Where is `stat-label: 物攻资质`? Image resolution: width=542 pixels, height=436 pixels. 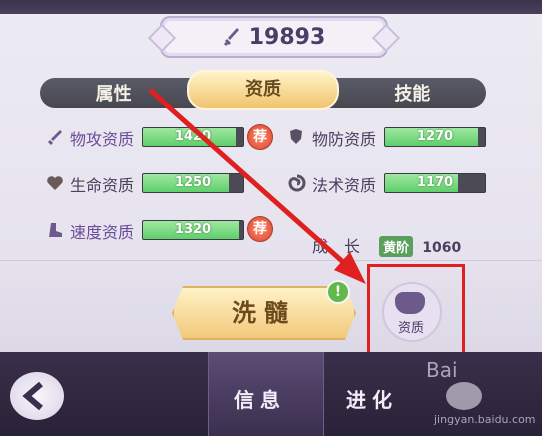 stat-label: 物攻资质 is located at coordinates (102, 139).